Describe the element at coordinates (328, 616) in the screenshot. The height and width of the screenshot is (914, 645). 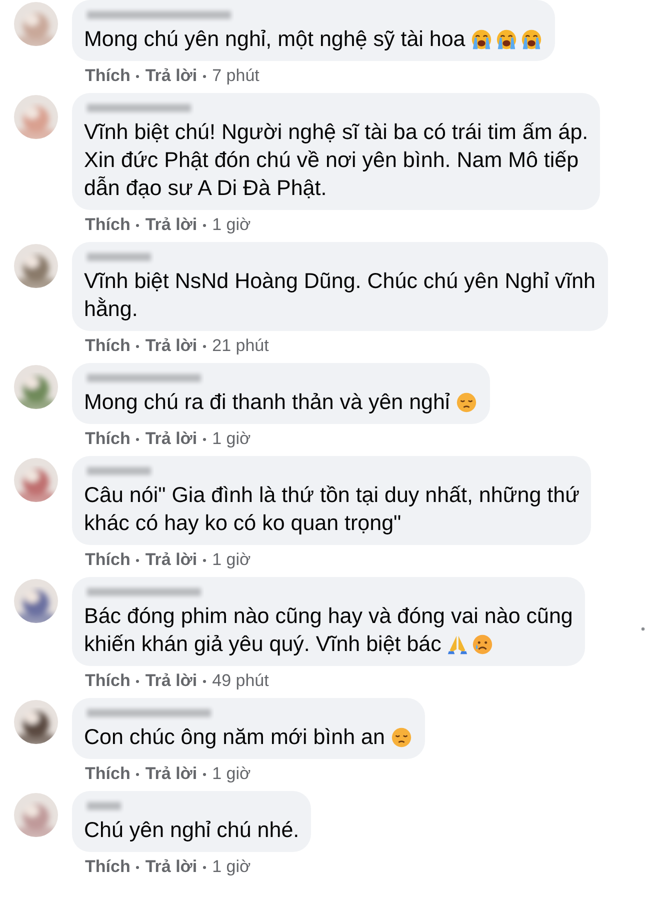
I see `comment-text: Bác đóng phim nào cũng hay và đóng vai nào cũng` at that location.